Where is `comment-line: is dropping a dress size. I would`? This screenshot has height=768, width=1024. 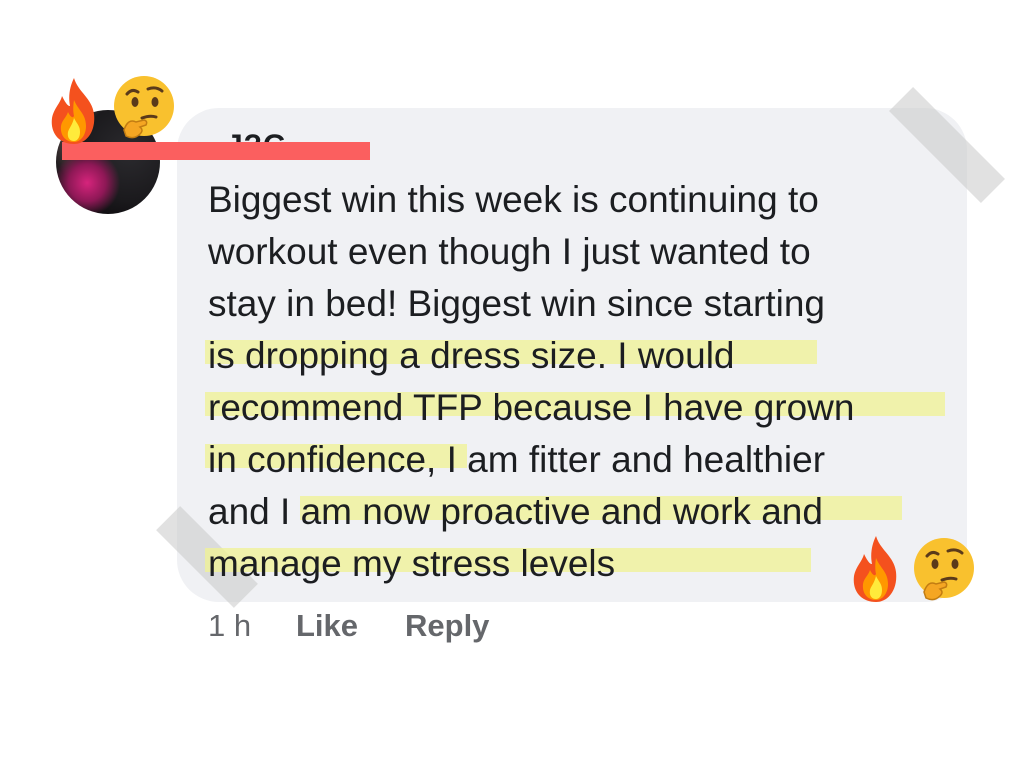 comment-line: is dropping a dress size. I would is located at coordinates (471, 355).